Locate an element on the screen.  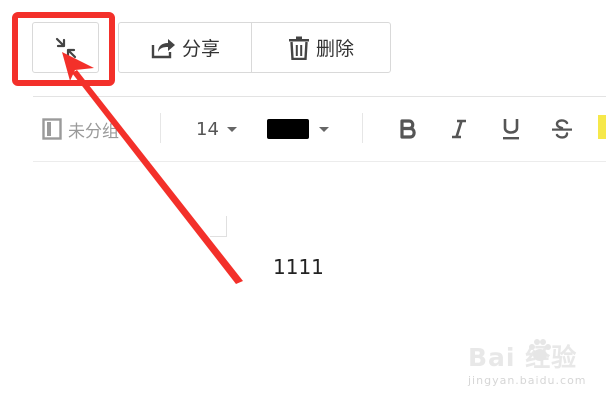
share-icon is located at coordinates (163, 48).